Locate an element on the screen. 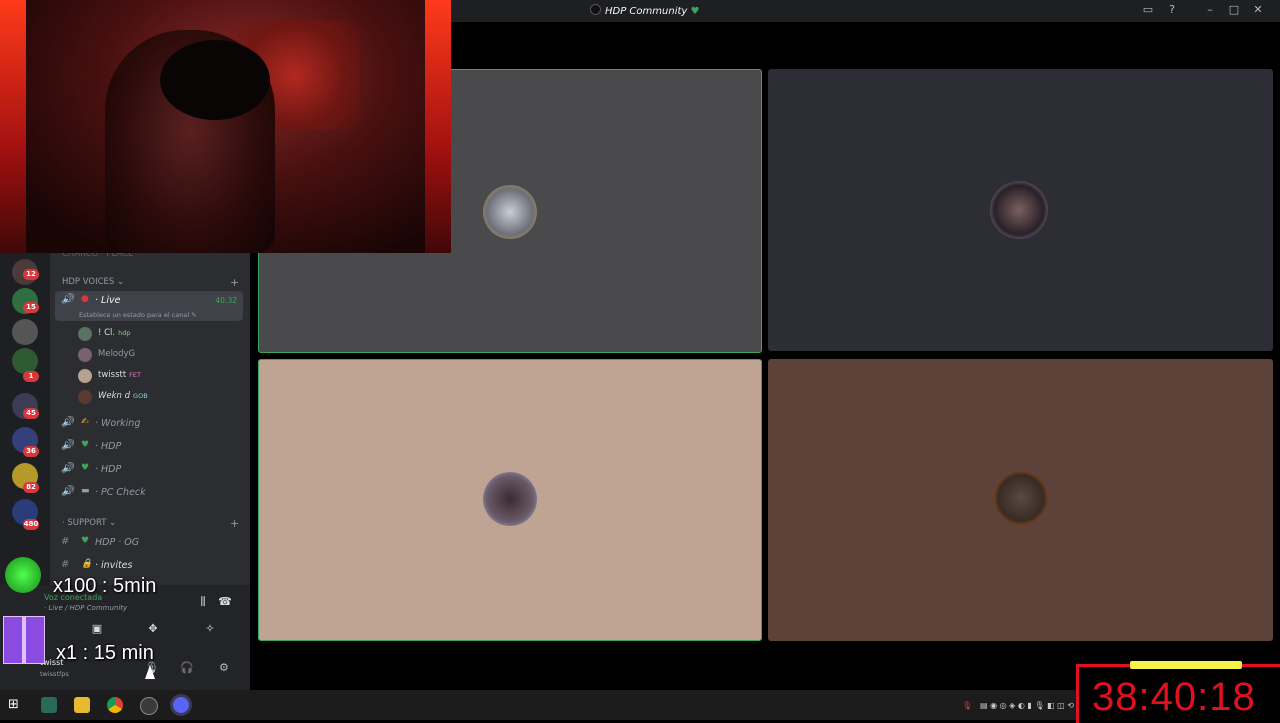 This screenshot has height=723, width=1280. unread-badge: 480 is located at coordinates (31, 524).